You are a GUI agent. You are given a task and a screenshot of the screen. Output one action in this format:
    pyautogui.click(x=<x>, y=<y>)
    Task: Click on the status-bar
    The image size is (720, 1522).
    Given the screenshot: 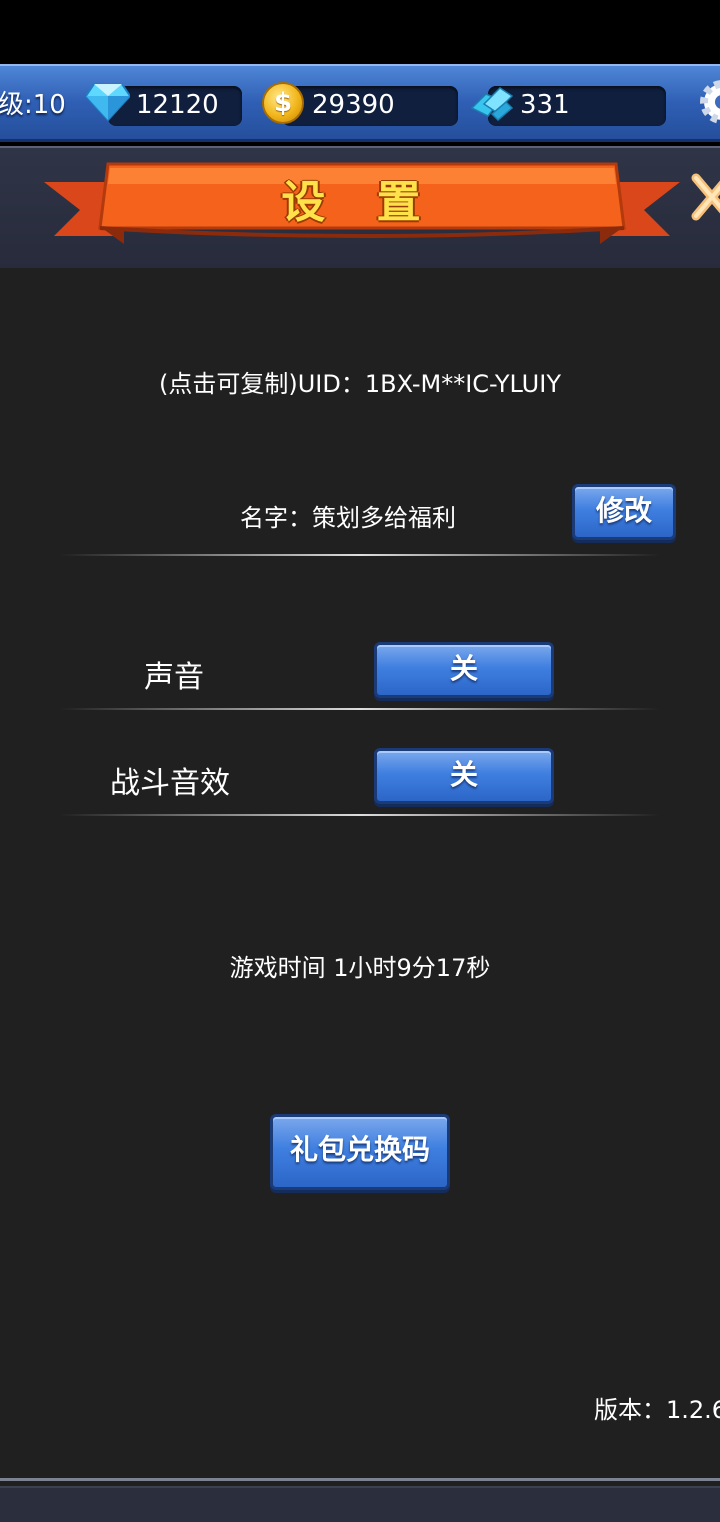 What is the action you would take?
    pyautogui.click(x=360, y=32)
    